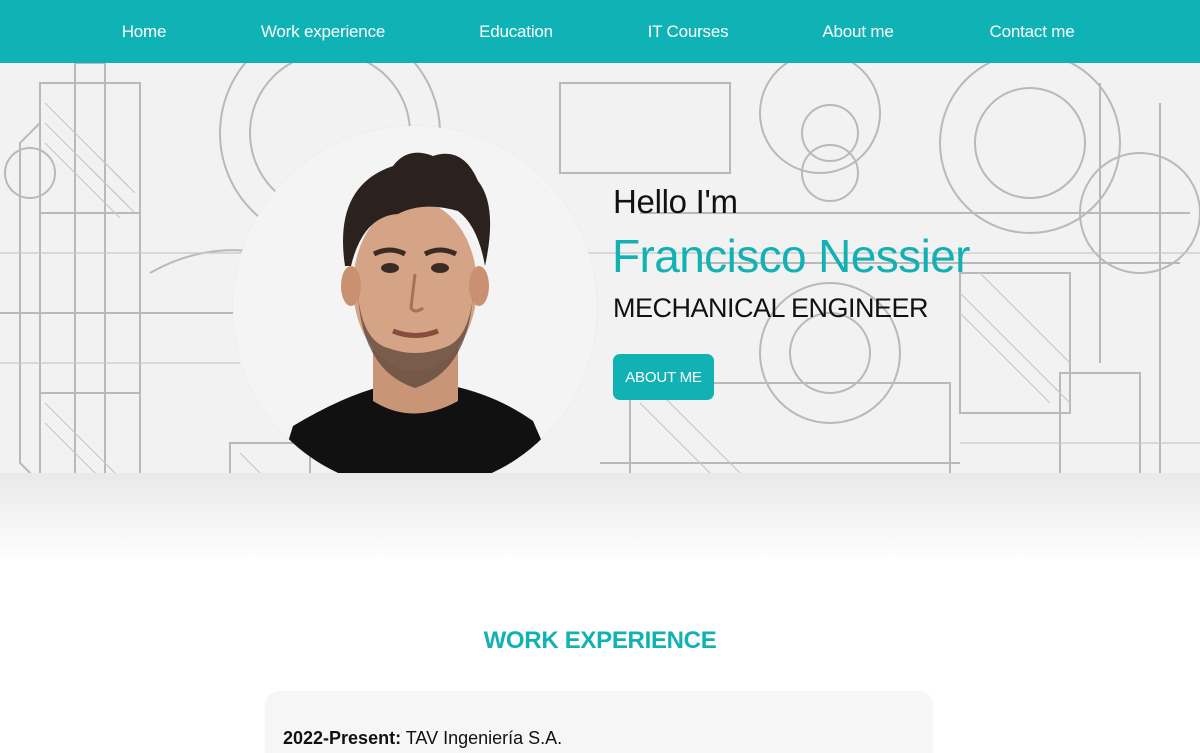 This screenshot has height=753, width=1200. What do you see at coordinates (1032, 31) in the screenshot?
I see `nav-contact-me: Contact me` at bounding box center [1032, 31].